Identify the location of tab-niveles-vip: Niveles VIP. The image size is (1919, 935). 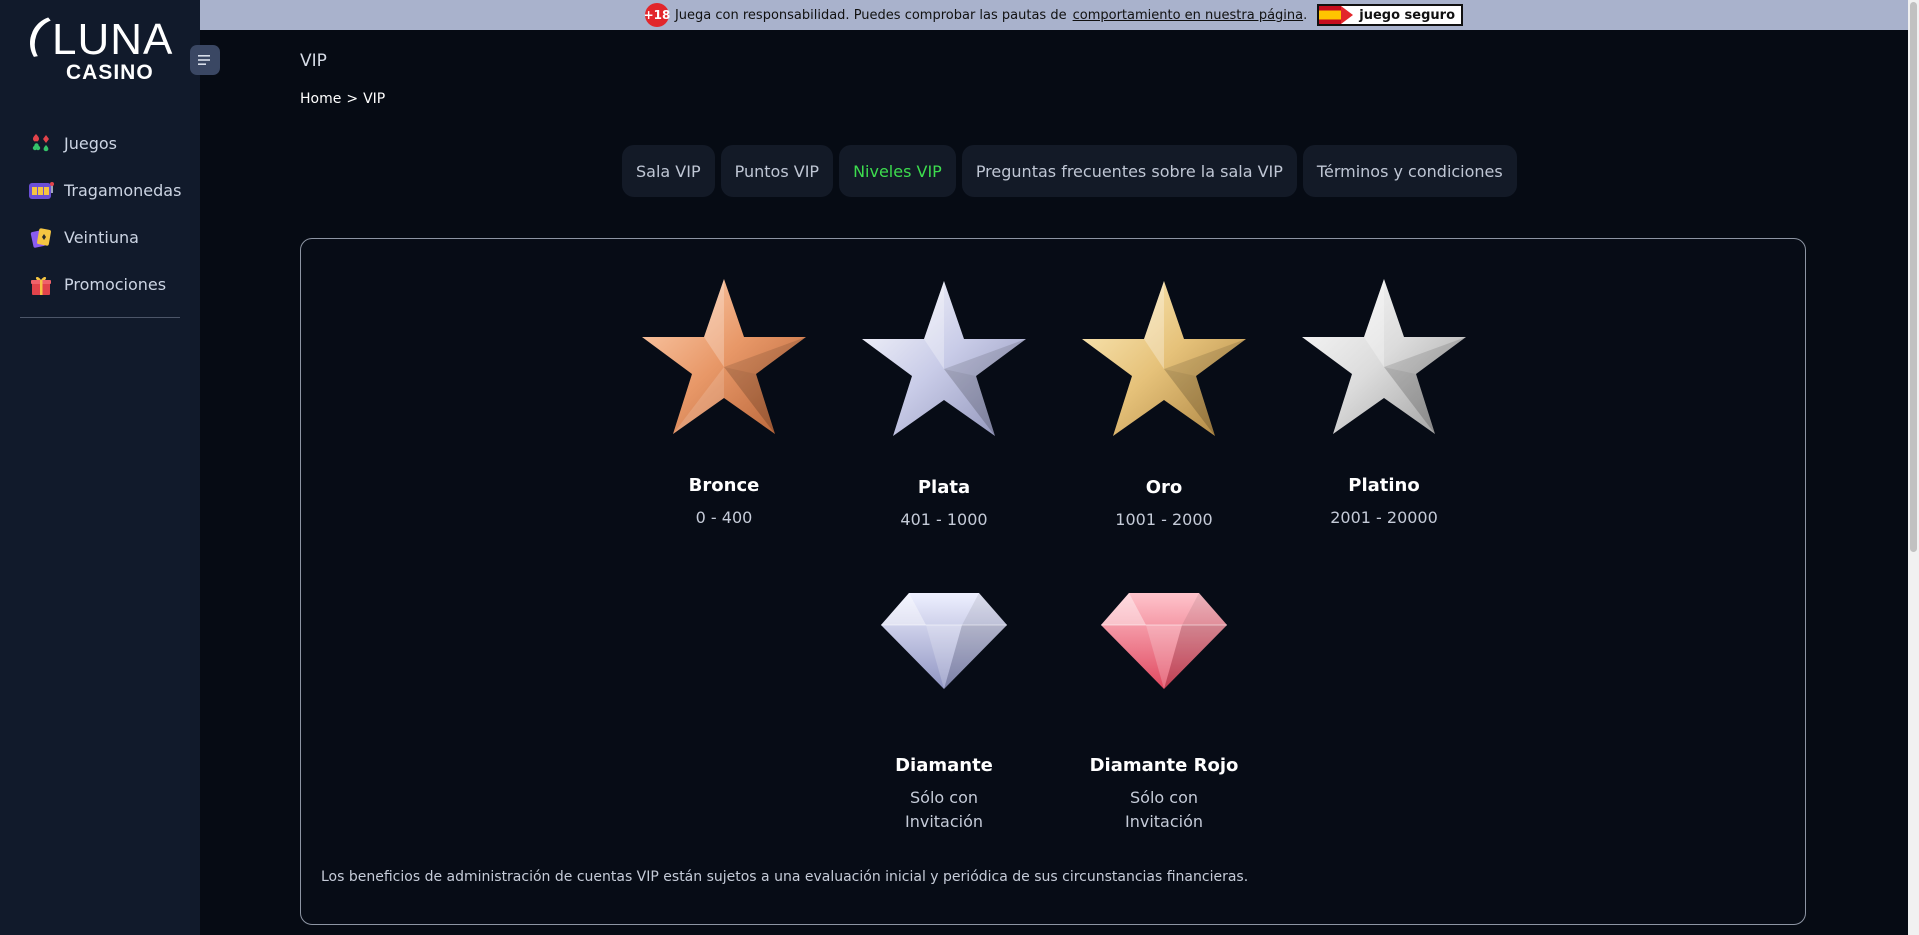
(897, 171).